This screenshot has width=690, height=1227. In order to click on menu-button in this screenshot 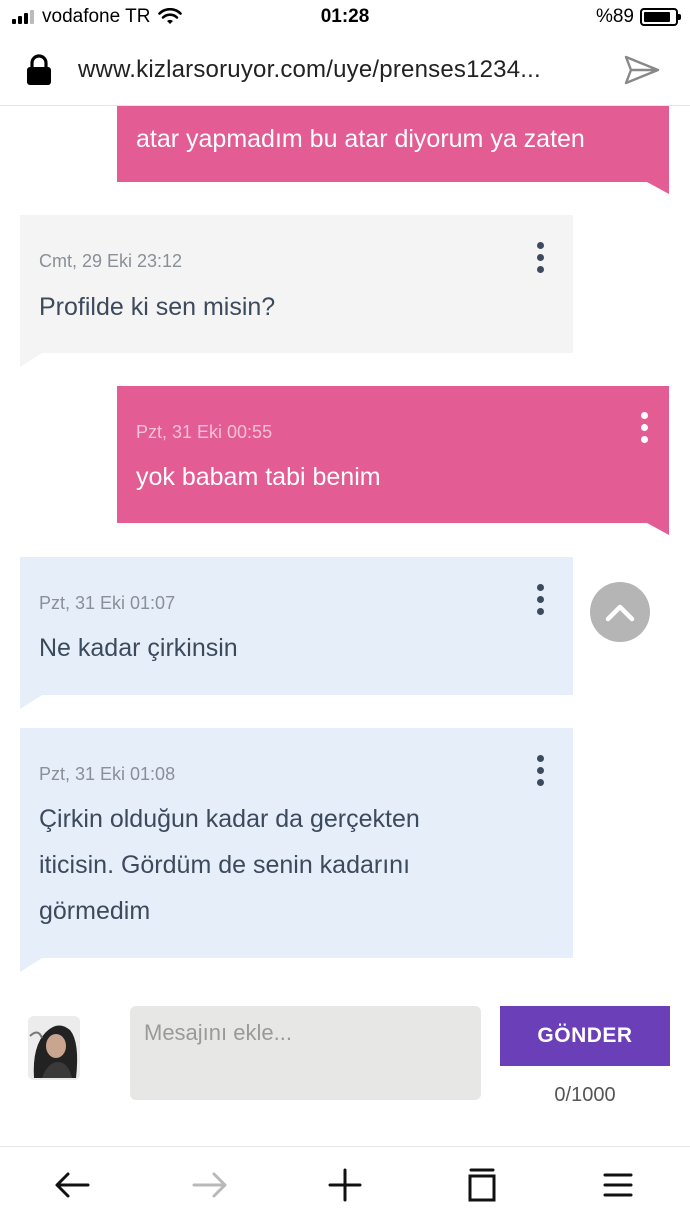, I will do `click(618, 1185)`.